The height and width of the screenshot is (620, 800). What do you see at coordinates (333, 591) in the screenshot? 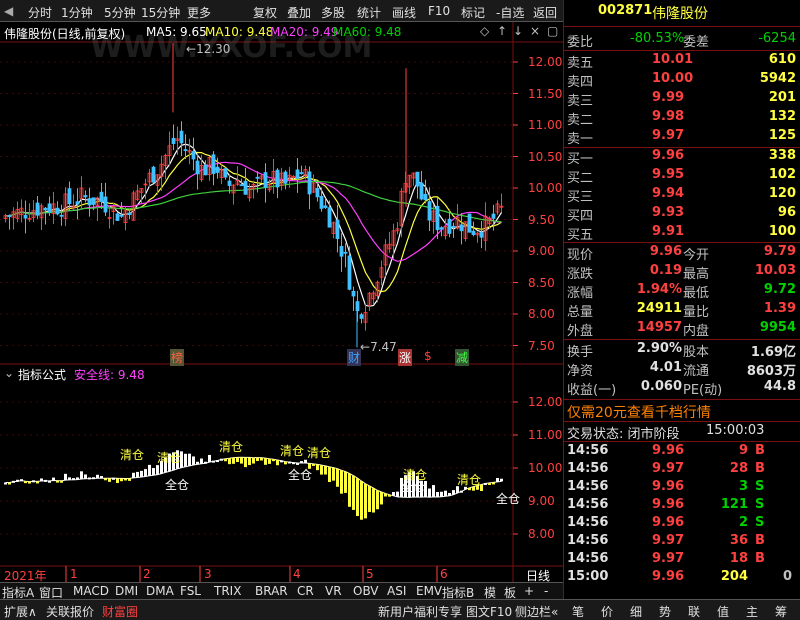
I see `indicator-tab: VR` at bounding box center [333, 591].